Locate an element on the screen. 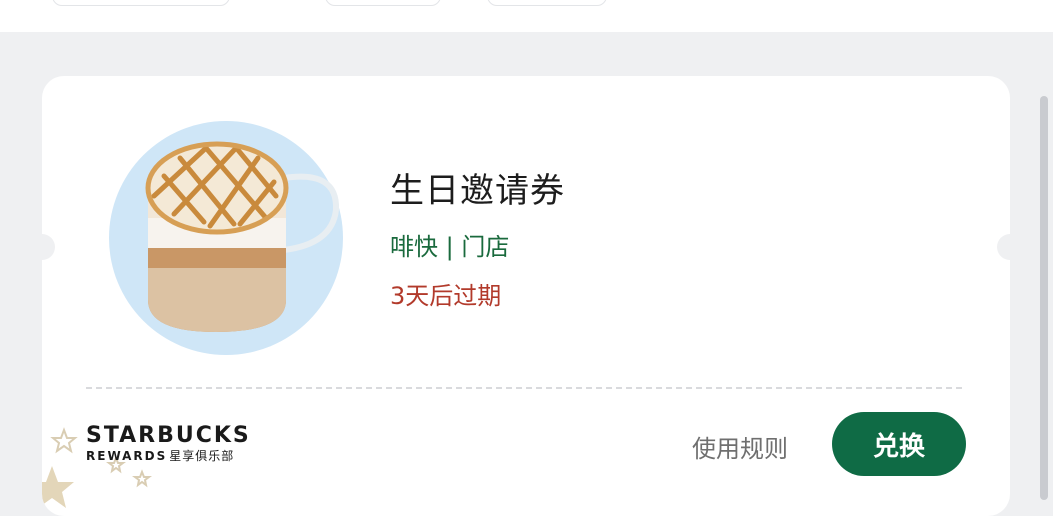  caramel-macchiato-cup-icon is located at coordinates (226, 238).